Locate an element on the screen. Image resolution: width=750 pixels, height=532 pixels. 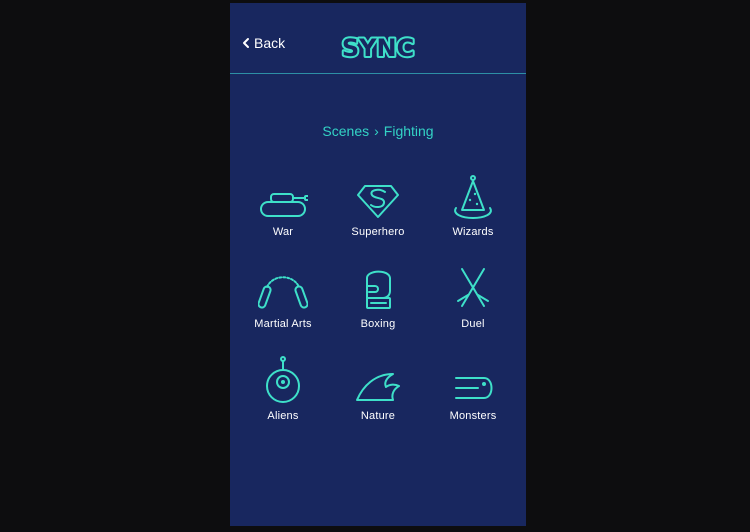
logo-text: SYNC is located at coordinates (378, 48).